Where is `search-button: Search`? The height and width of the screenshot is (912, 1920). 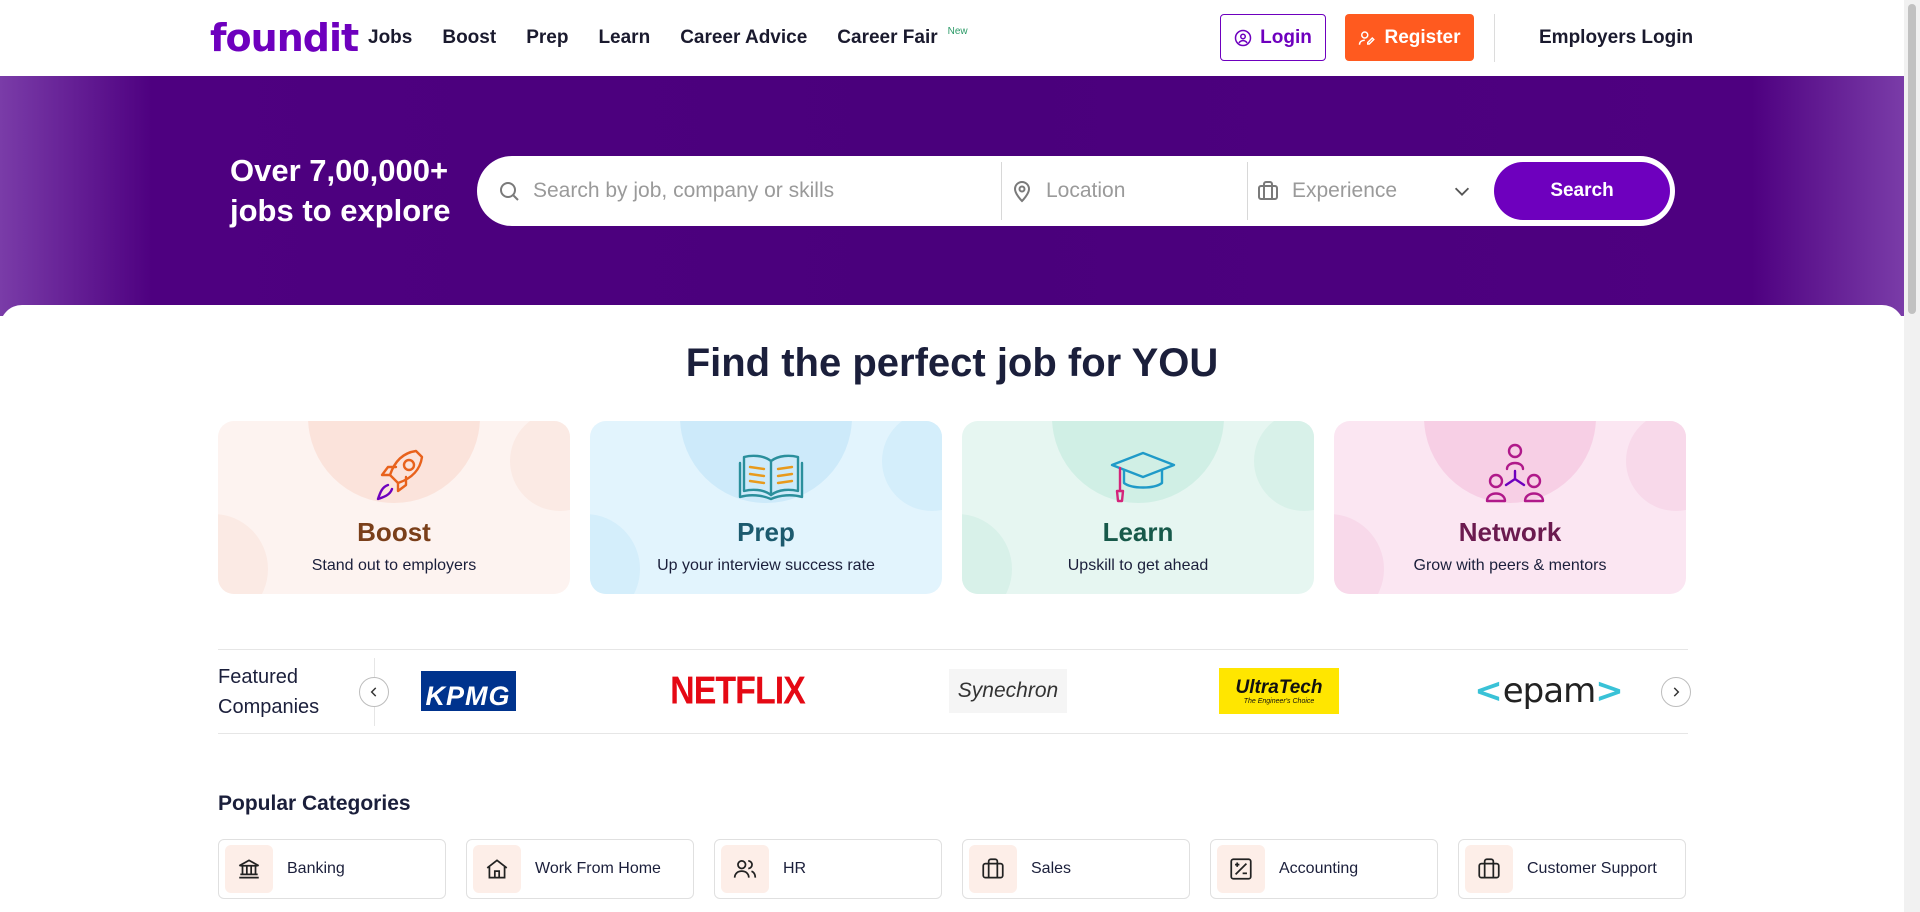 search-button: Search is located at coordinates (1582, 191).